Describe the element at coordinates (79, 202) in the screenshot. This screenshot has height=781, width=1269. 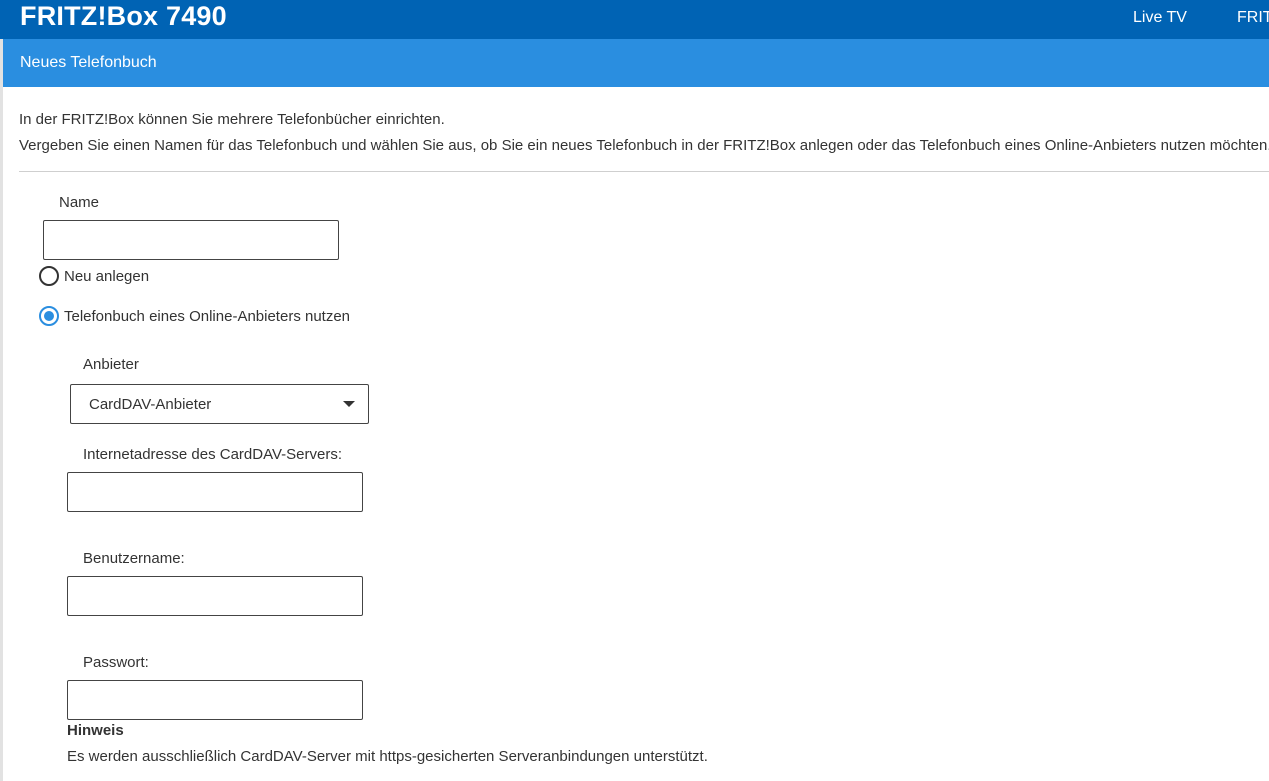
I see `name-label: Name` at that location.